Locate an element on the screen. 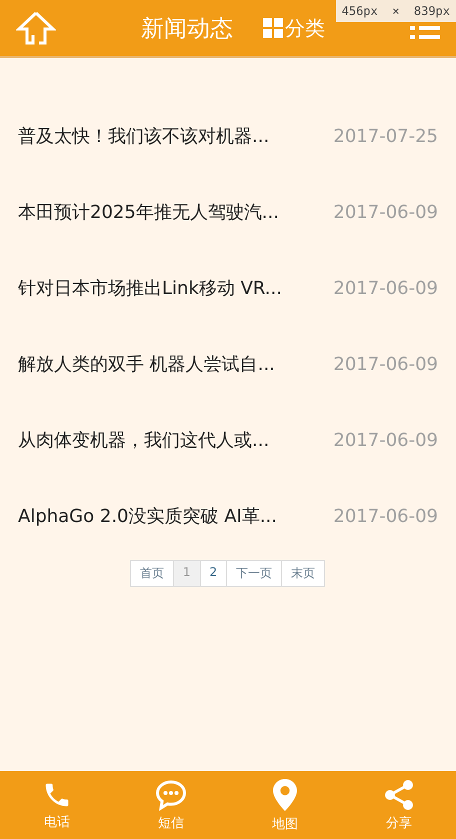 This screenshot has height=839, width=456. bottom-nav-item: 分享 is located at coordinates (399, 805).